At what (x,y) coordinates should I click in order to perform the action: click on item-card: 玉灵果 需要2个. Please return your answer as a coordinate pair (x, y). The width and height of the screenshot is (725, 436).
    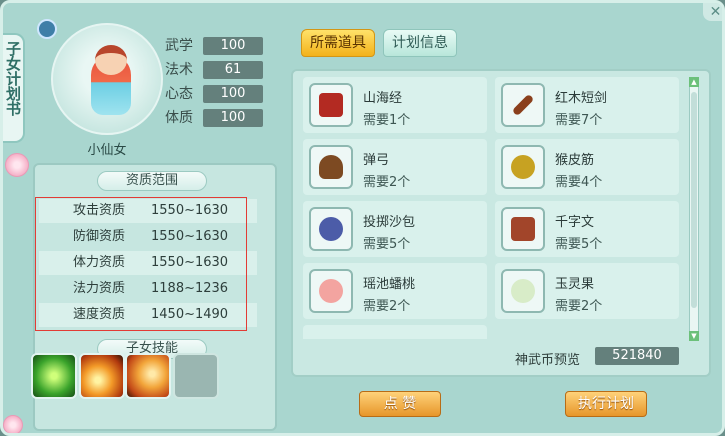
    Looking at the image, I should click on (587, 291).